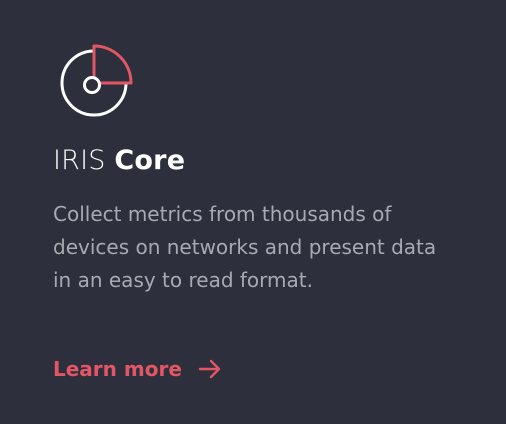 The width and height of the screenshot is (506, 424). Describe the element at coordinates (117, 369) in the screenshot. I see `learn-more-label: Learn more` at that location.